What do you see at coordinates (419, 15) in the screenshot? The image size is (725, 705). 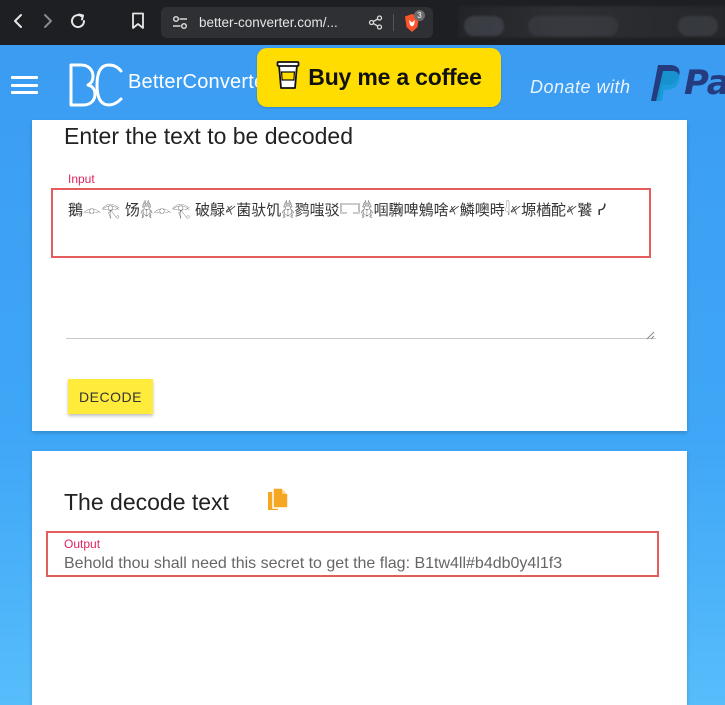 I see `shield-badge: 3` at bounding box center [419, 15].